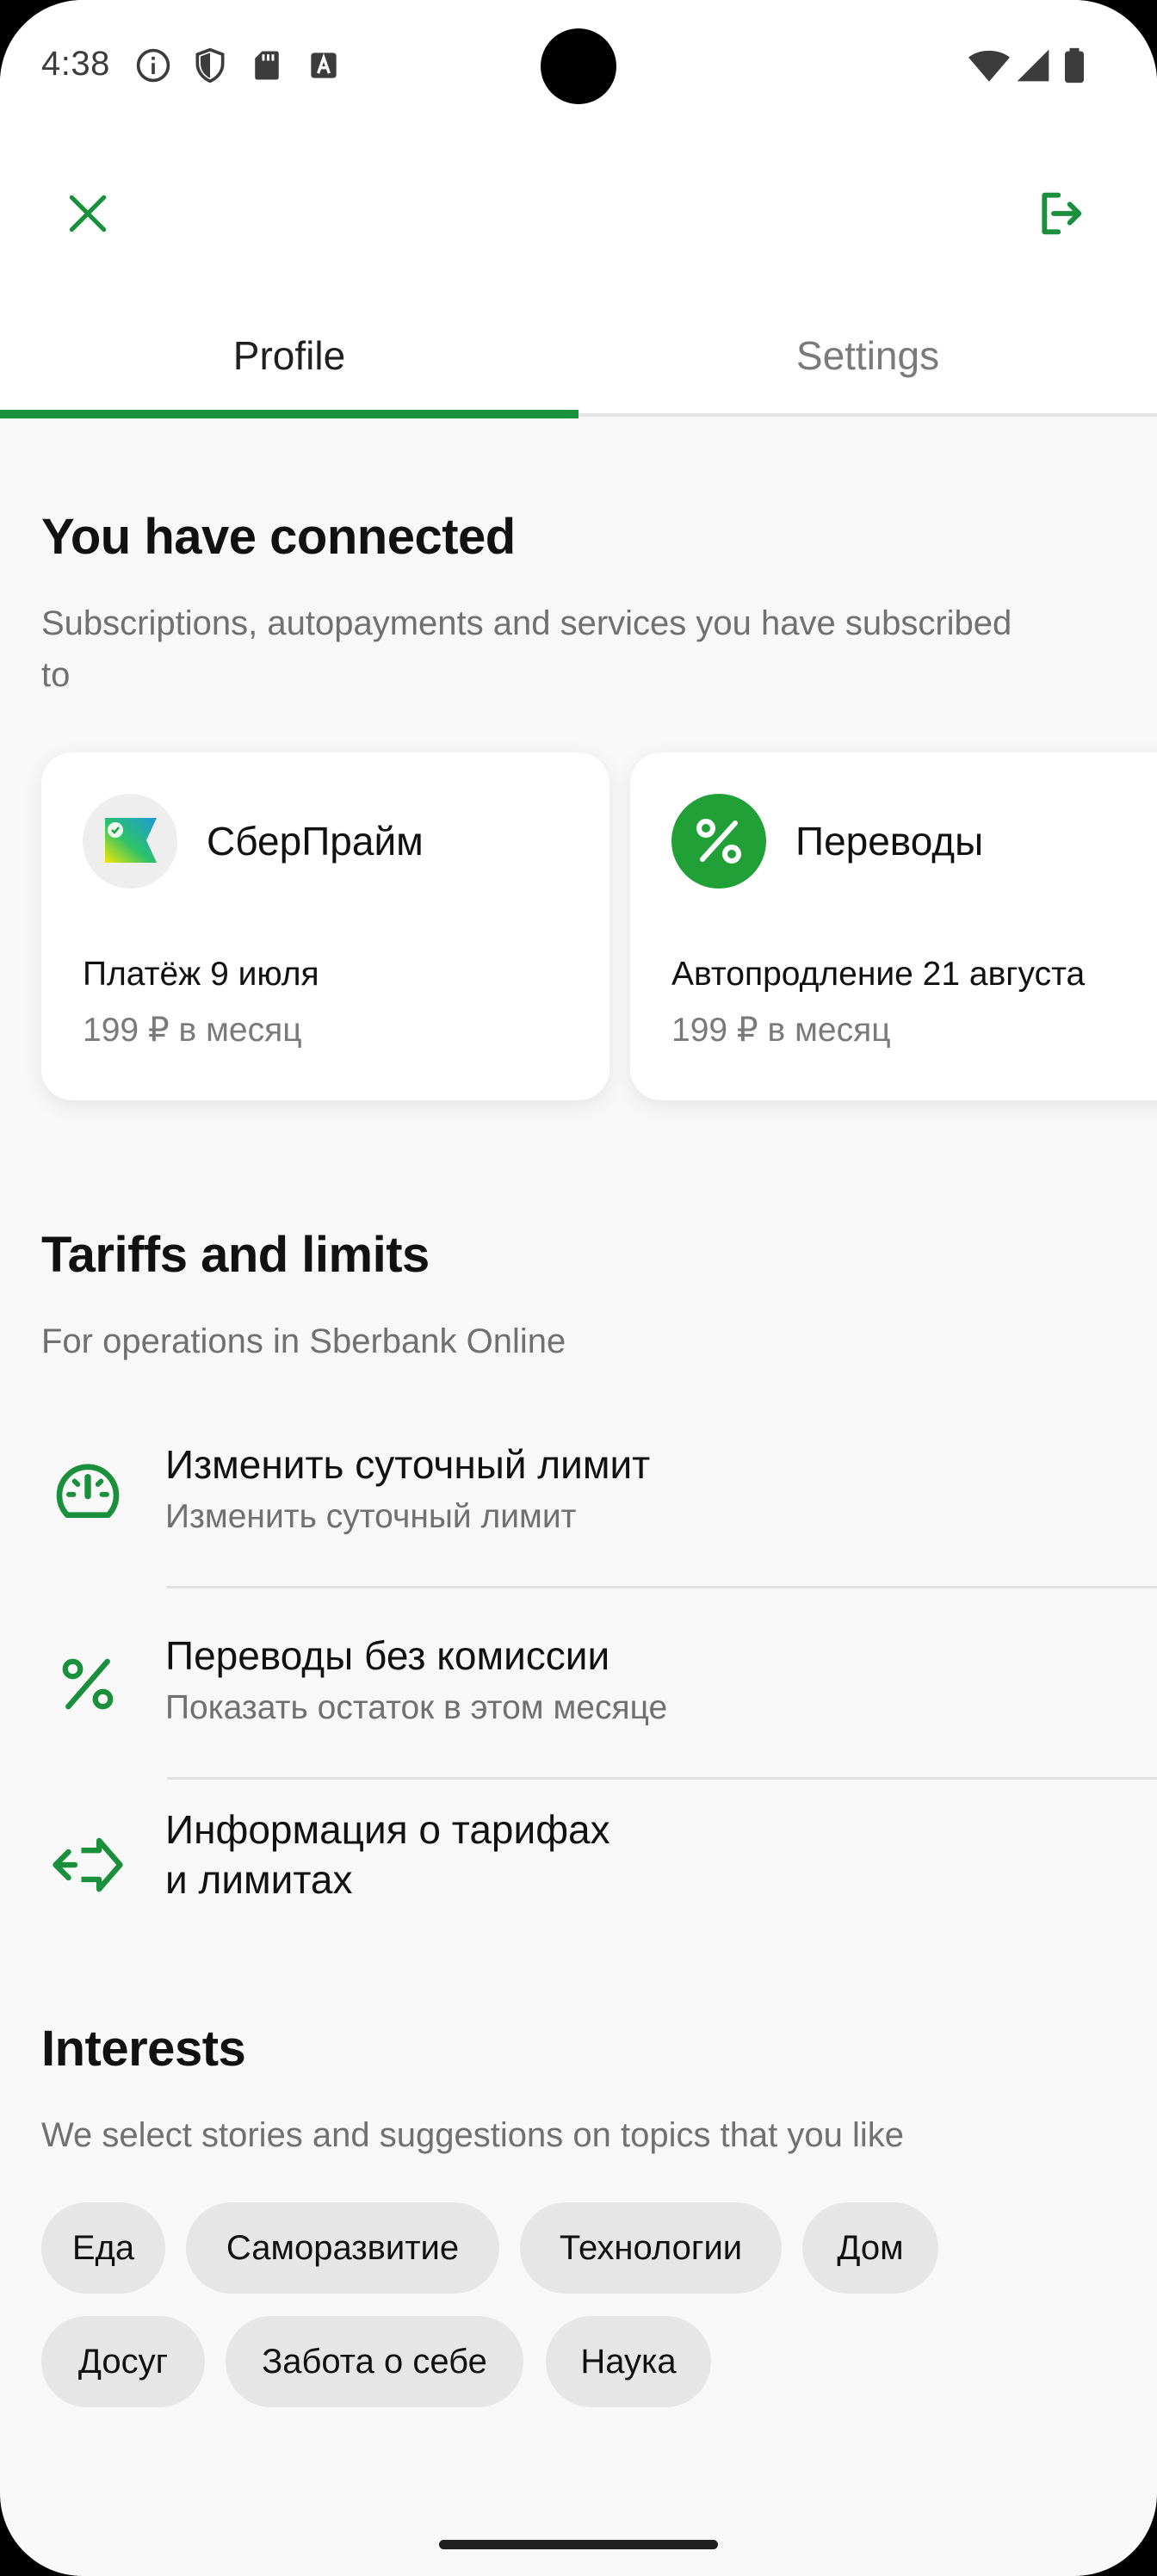 Image resolution: width=1157 pixels, height=2576 pixels. Describe the element at coordinates (316, 841) in the screenshot. I see `card-title: СберПрайм` at that location.